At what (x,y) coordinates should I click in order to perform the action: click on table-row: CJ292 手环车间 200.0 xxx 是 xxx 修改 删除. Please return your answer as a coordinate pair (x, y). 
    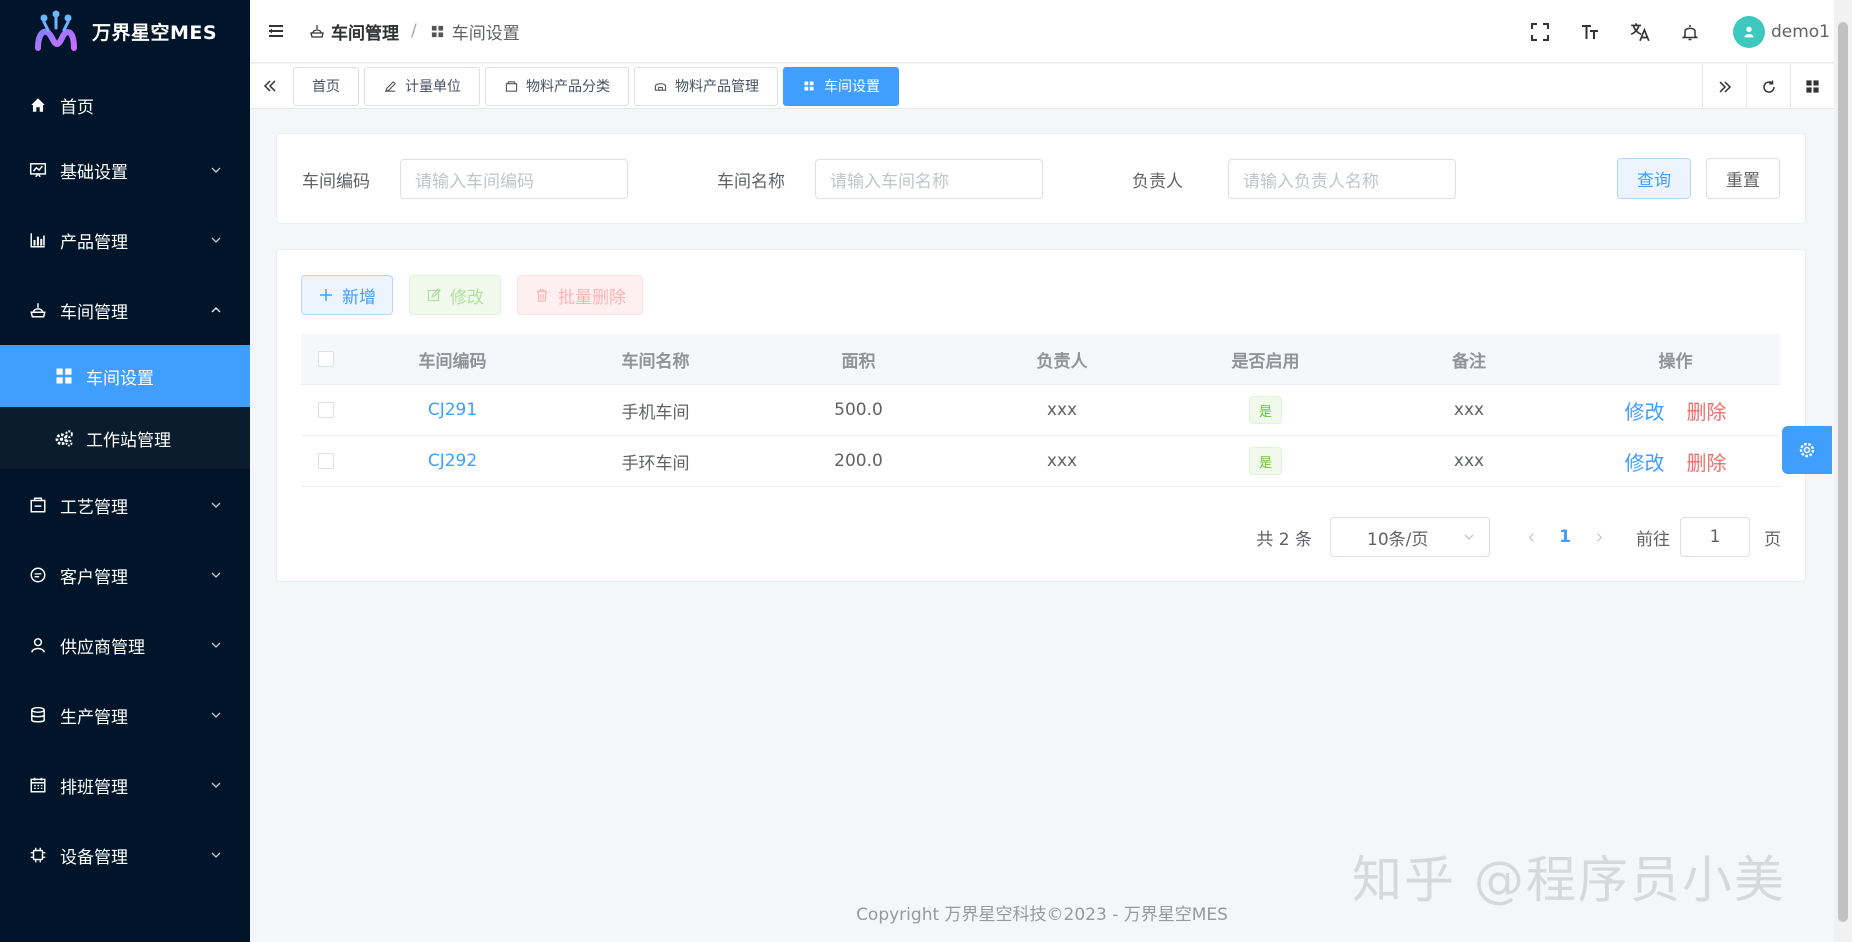
    Looking at the image, I should click on (1040, 461).